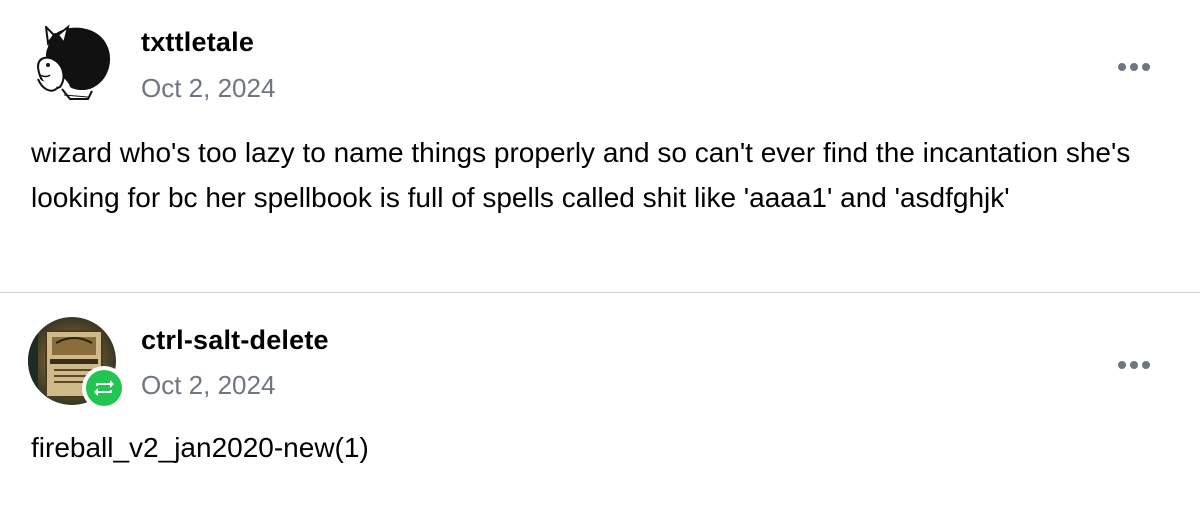 The image size is (1200, 524). Describe the element at coordinates (197, 42) in the screenshot. I see `username: txttletale` at that location.